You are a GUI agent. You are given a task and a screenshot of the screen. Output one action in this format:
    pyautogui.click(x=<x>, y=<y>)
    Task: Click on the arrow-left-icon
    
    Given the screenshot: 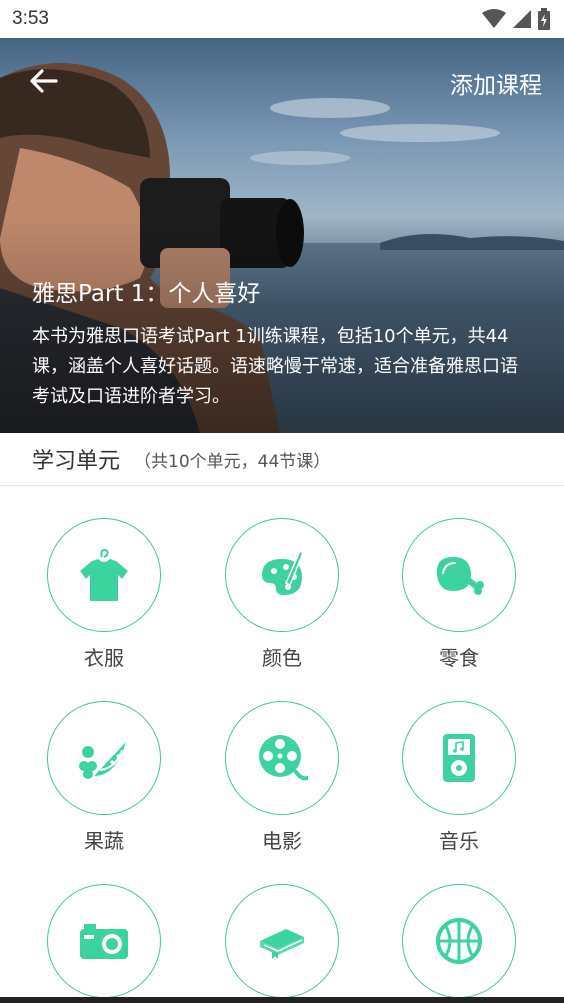 What is the action you would take?
    pyautogui.click(x=44, y=82)
    